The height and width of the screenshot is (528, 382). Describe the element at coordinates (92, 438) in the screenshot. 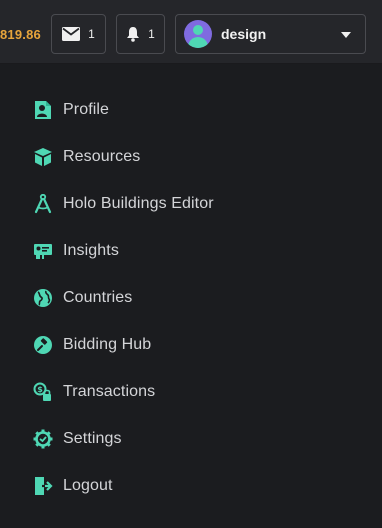

I see `menu-item-label: Settings` at that location.